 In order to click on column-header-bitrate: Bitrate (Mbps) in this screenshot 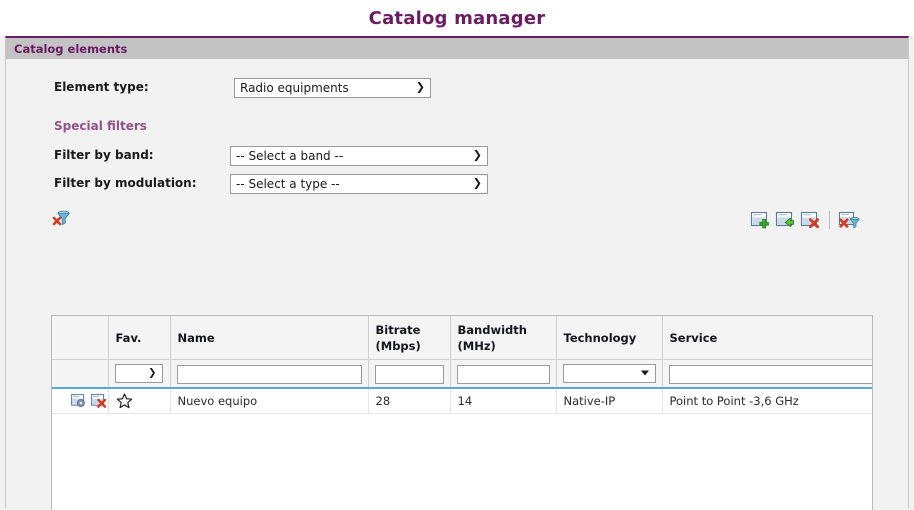, I will do `click(409, 338)`.